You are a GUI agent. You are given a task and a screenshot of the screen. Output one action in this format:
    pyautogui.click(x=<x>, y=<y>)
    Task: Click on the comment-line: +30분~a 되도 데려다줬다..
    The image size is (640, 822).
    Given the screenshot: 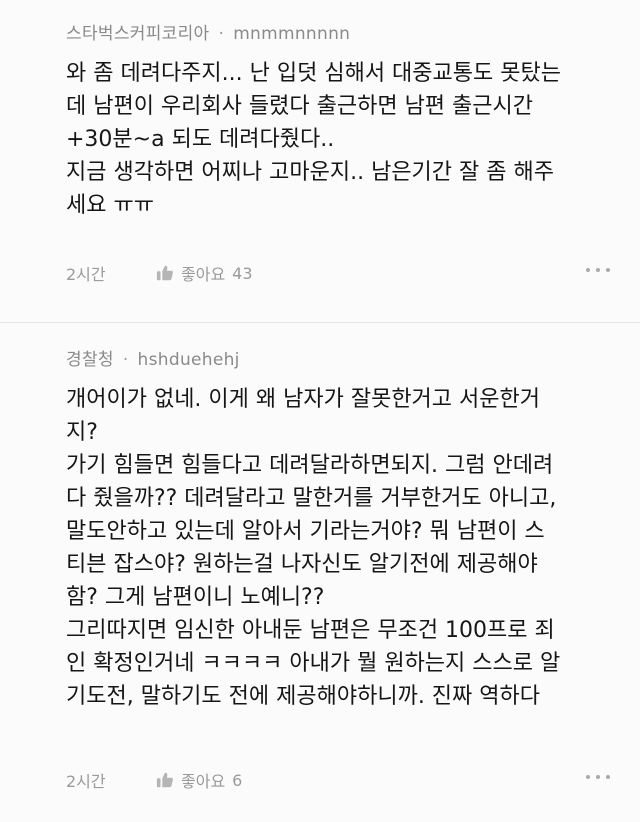 What is the action you would take?
    pyautogui.click(x=200, y=139)
    